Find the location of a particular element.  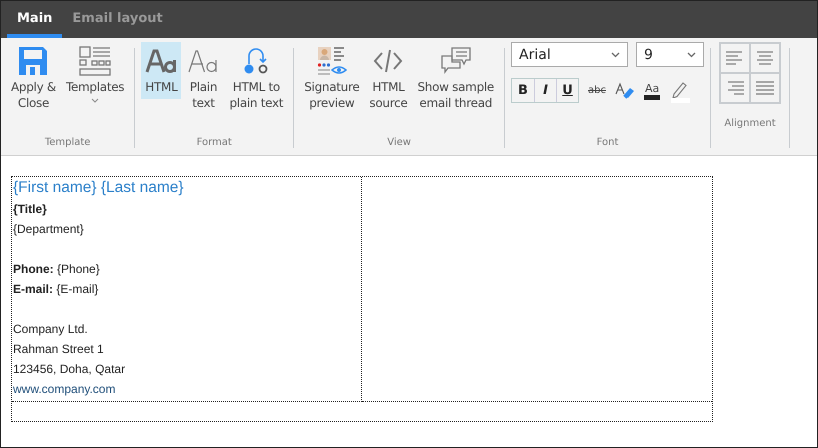

signature-title: {Title} is located at coordinates (30, 209).